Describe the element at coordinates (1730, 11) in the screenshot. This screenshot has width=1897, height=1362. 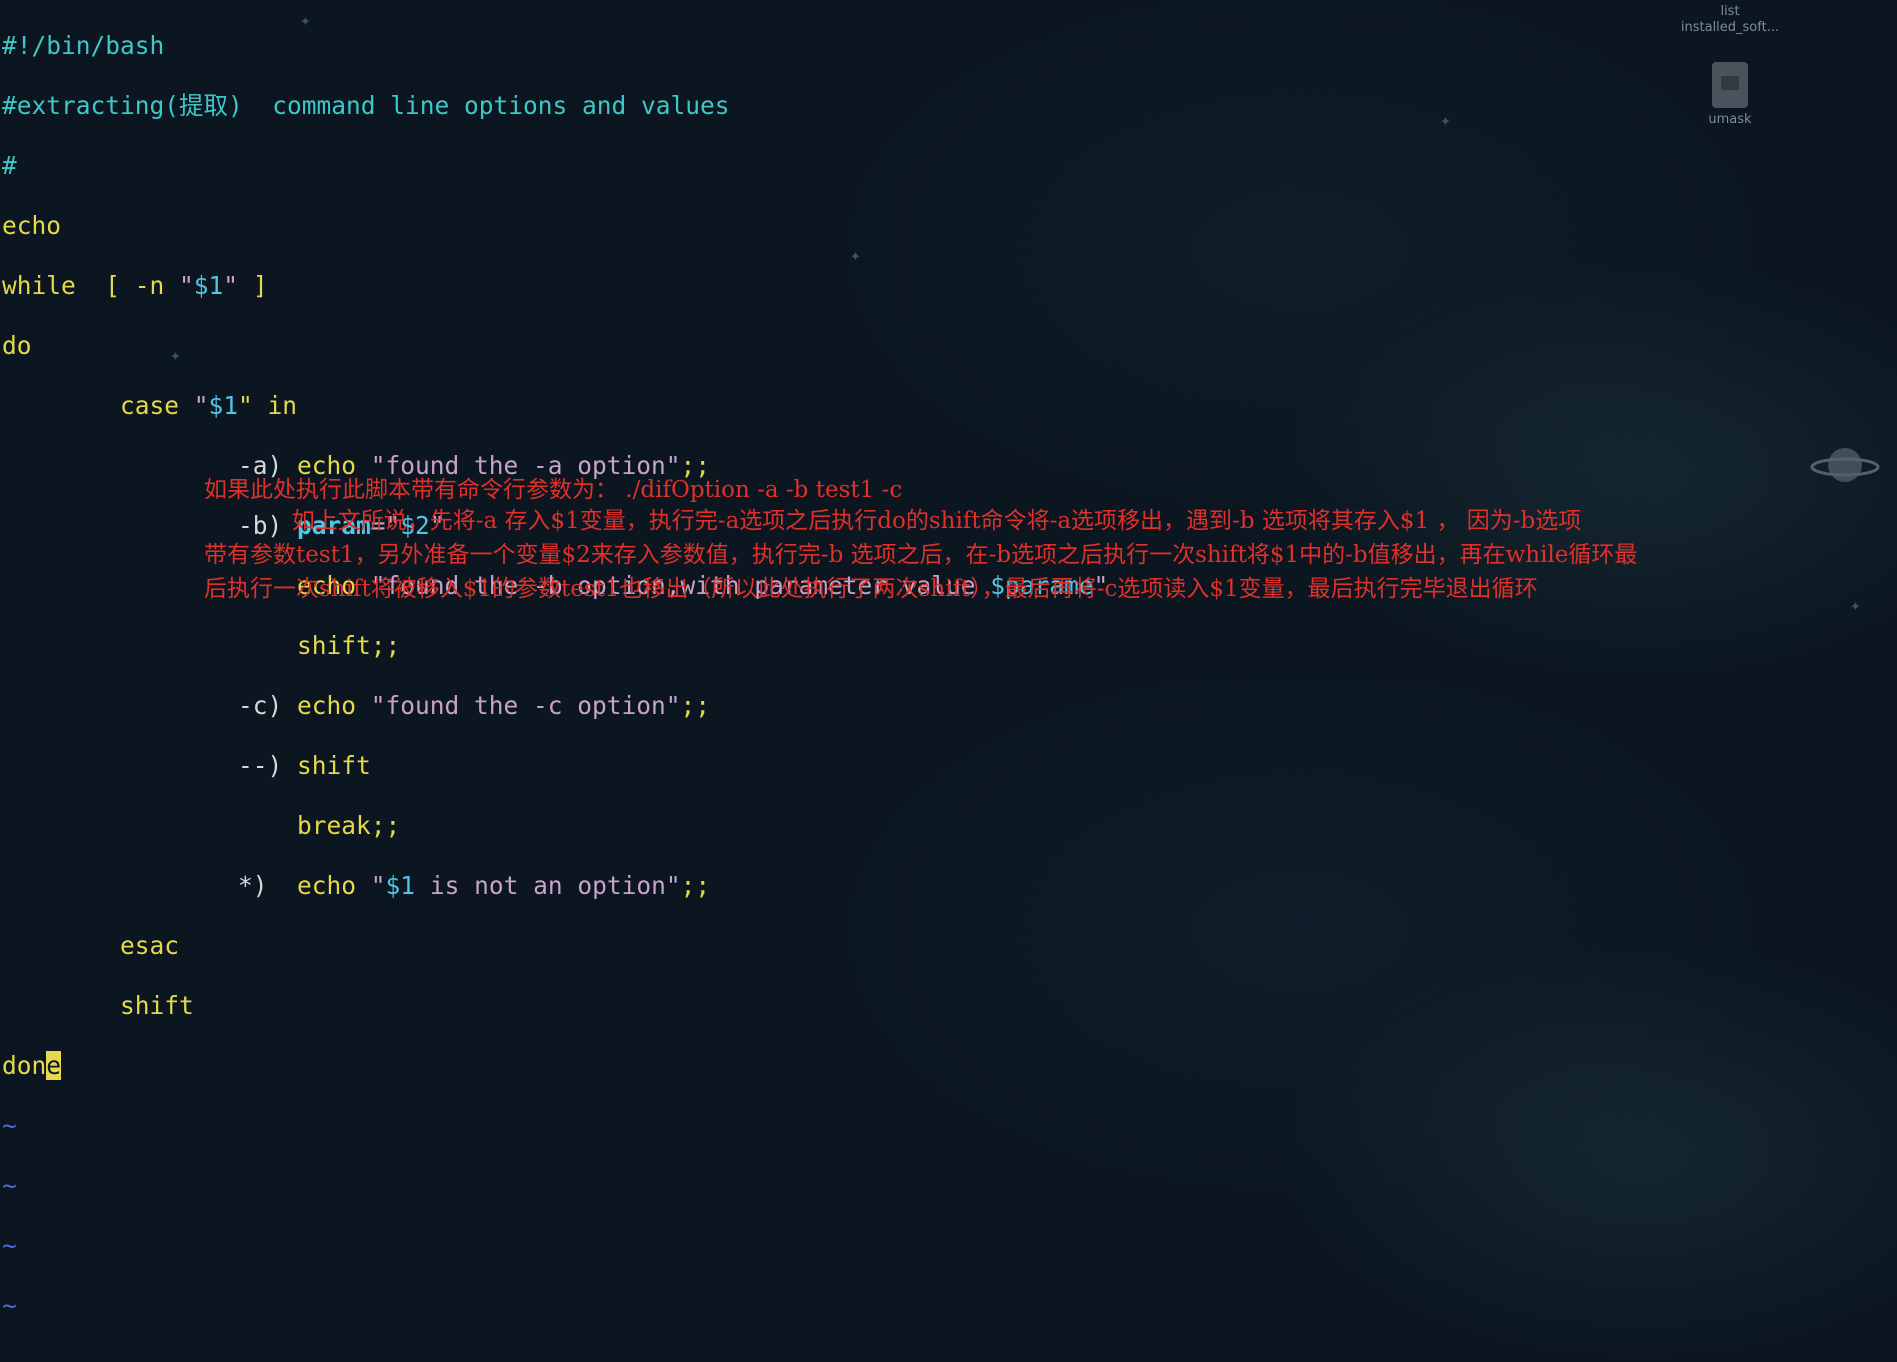
I see `desktop-icon-label: list` at that location.